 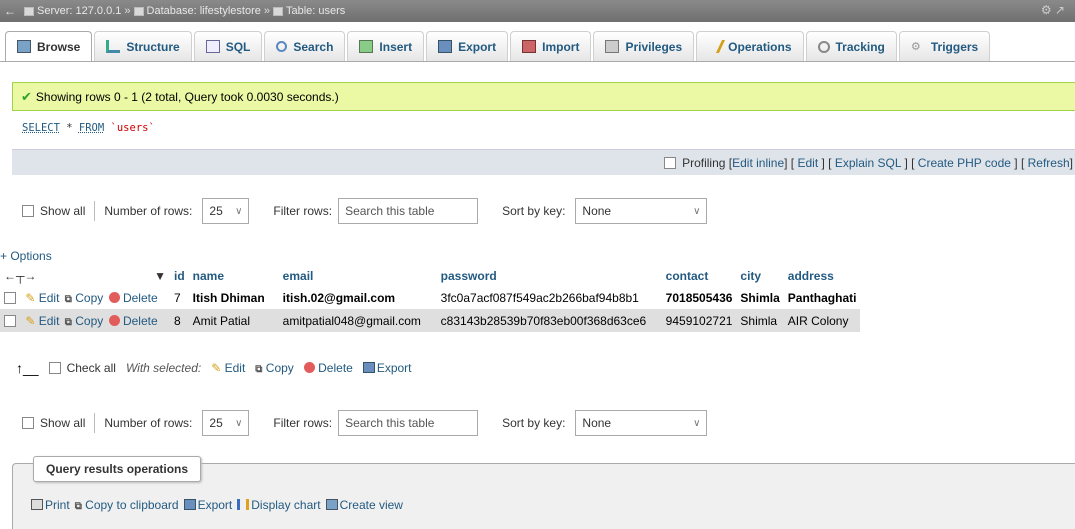 What do you see at coordinates (160, 276) in the screenshot?
I see `sort-triangle-icon: ▼` at bounding box center [160, 276].